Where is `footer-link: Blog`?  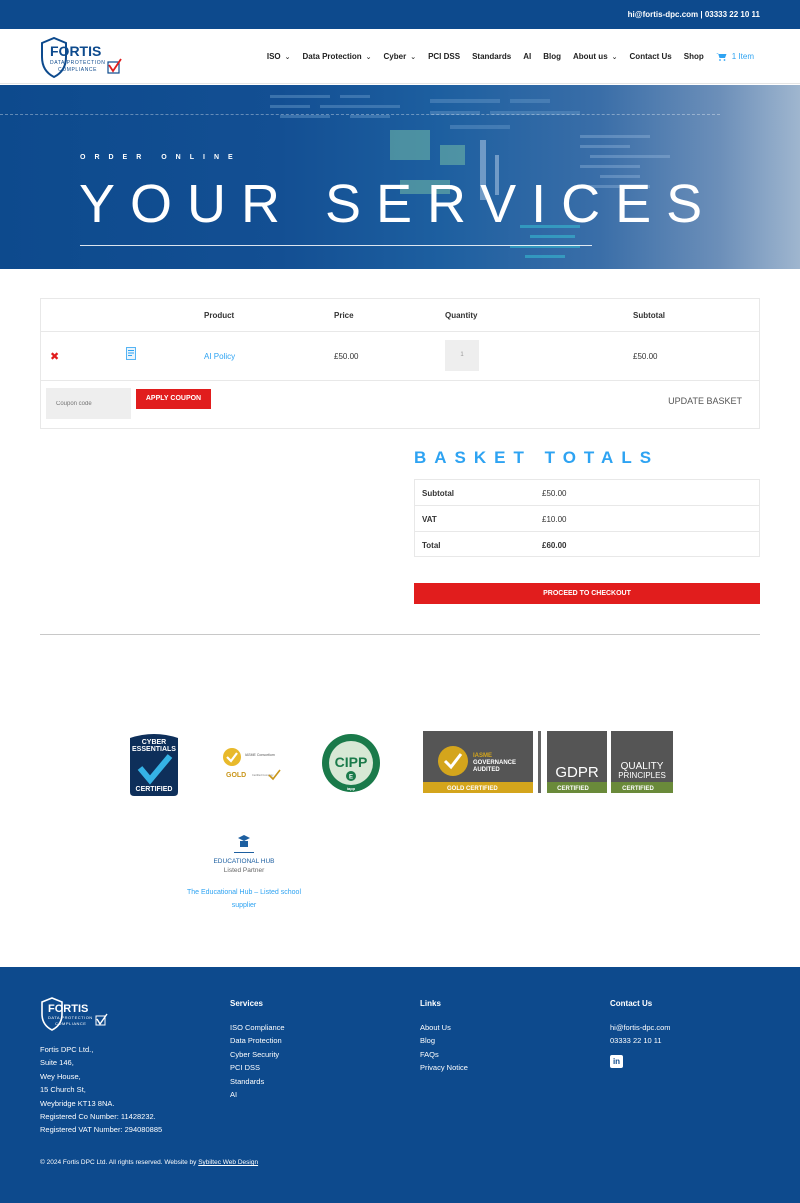
footer-link: Blog is located at coordinates (444, 1040).